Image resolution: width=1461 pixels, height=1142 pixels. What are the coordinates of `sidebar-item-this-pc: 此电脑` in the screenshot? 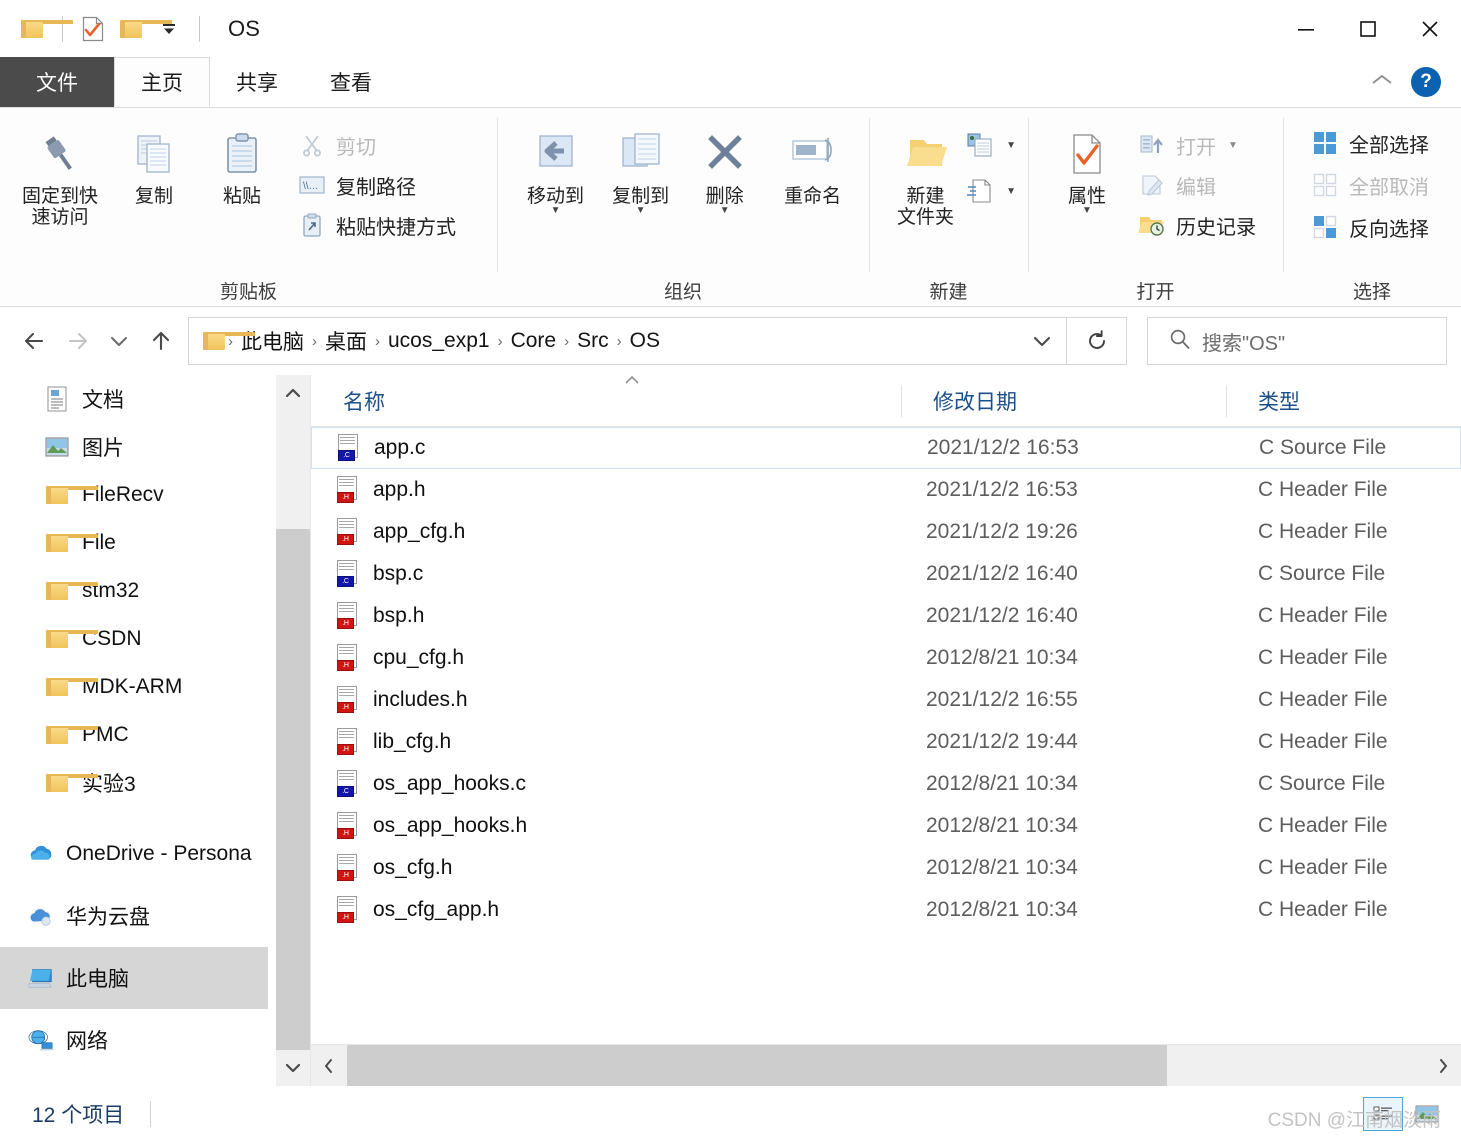 It's located at (155, 978).